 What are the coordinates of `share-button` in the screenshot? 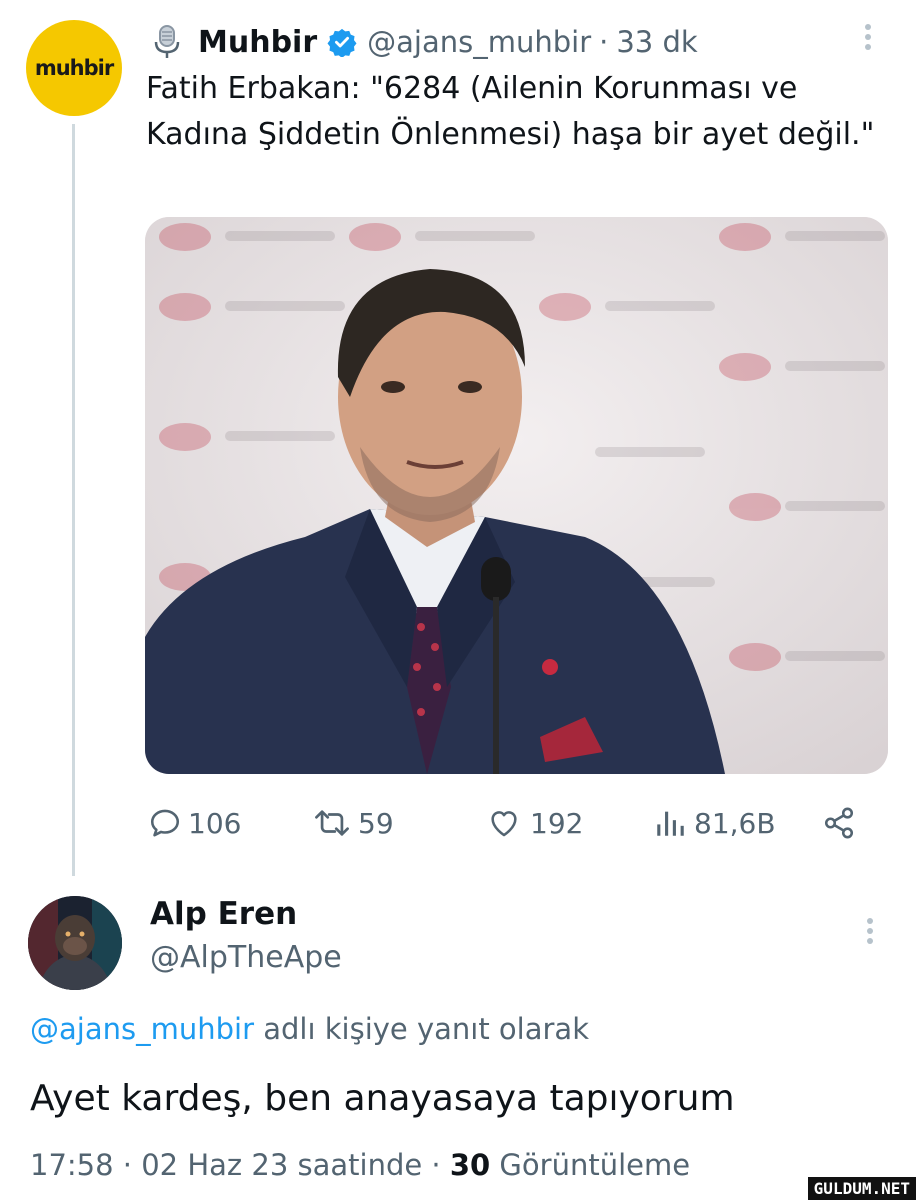 It's located at (842, 823).